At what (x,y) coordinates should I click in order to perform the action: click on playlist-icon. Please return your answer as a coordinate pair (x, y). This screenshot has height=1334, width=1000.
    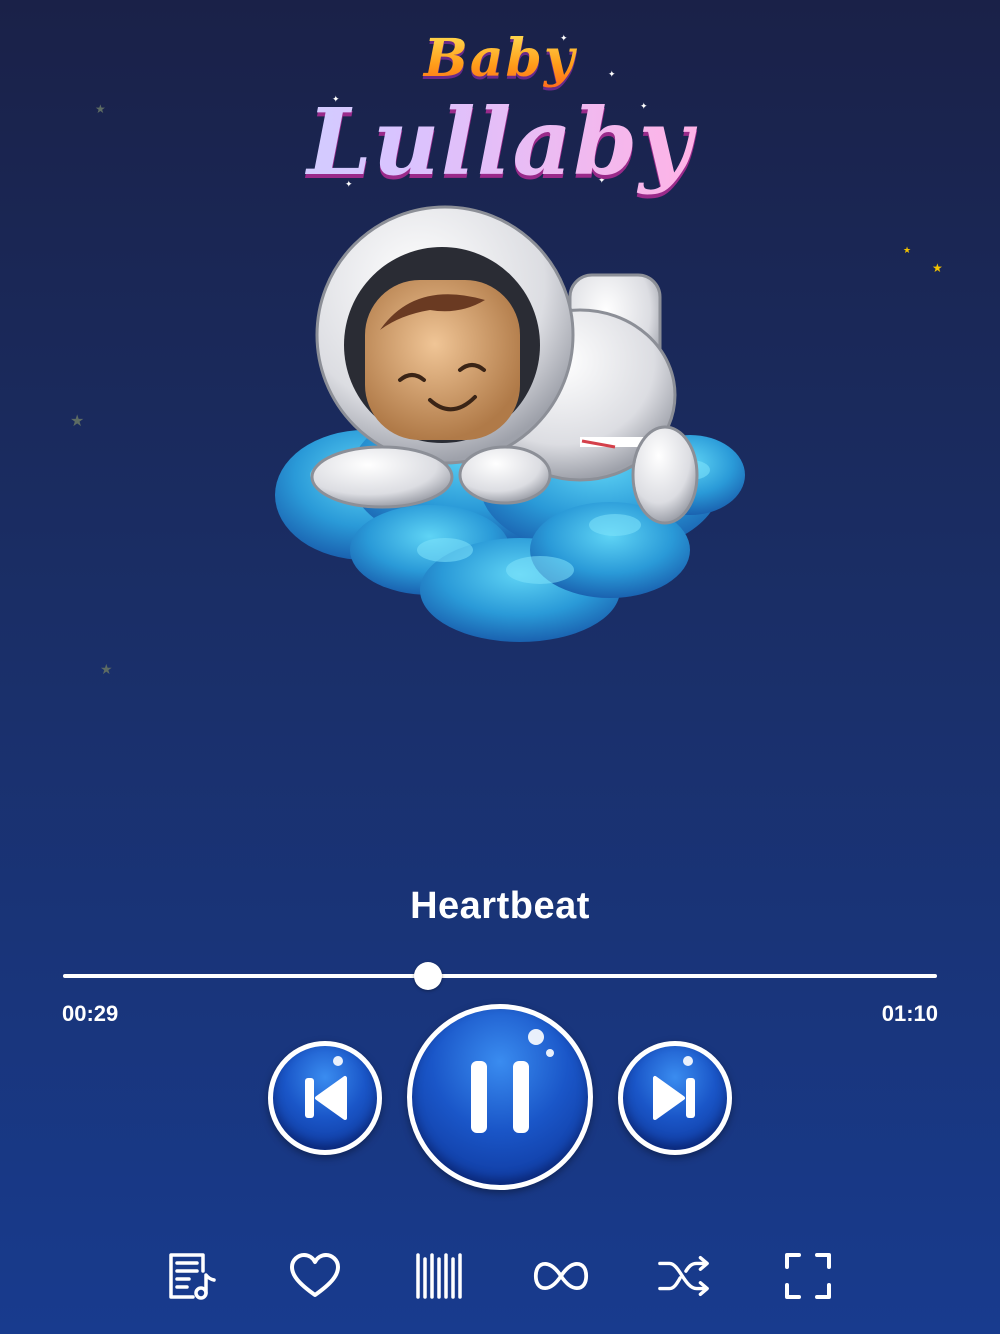
    Looking at the image, I should click on (192, 1276).